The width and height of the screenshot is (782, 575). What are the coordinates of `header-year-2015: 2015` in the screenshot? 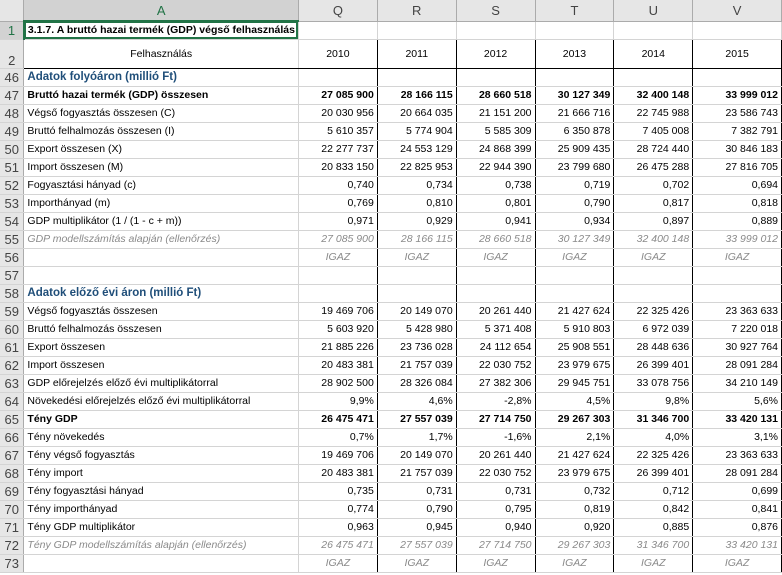 It's located at (737, 53).